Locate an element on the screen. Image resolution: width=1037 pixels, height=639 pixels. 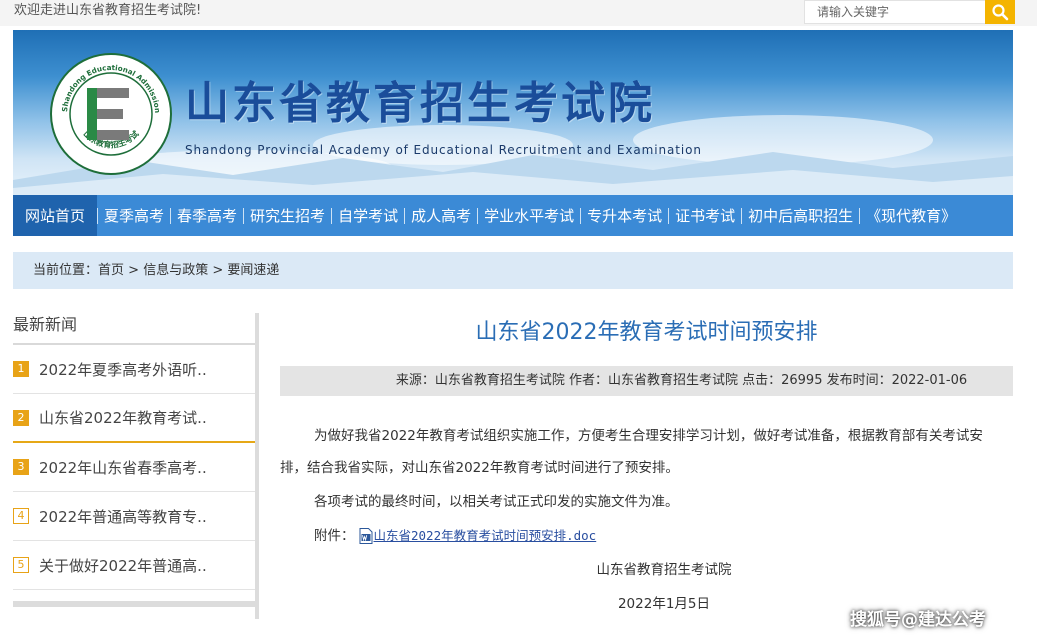
rank-badge: 2 is located at coordinates (21, 417).